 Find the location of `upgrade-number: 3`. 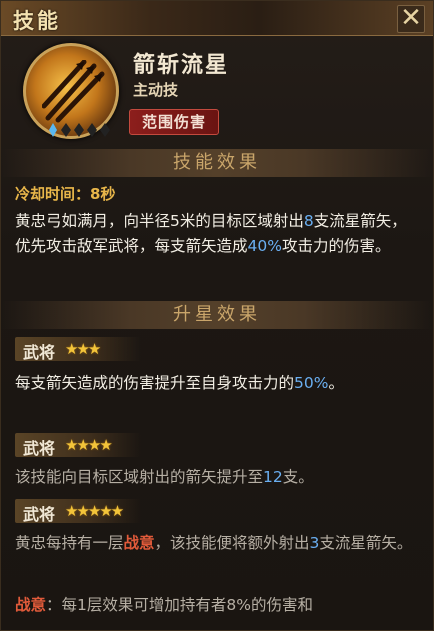

upgrade-number: 3 is located at coordinates (314, 543).